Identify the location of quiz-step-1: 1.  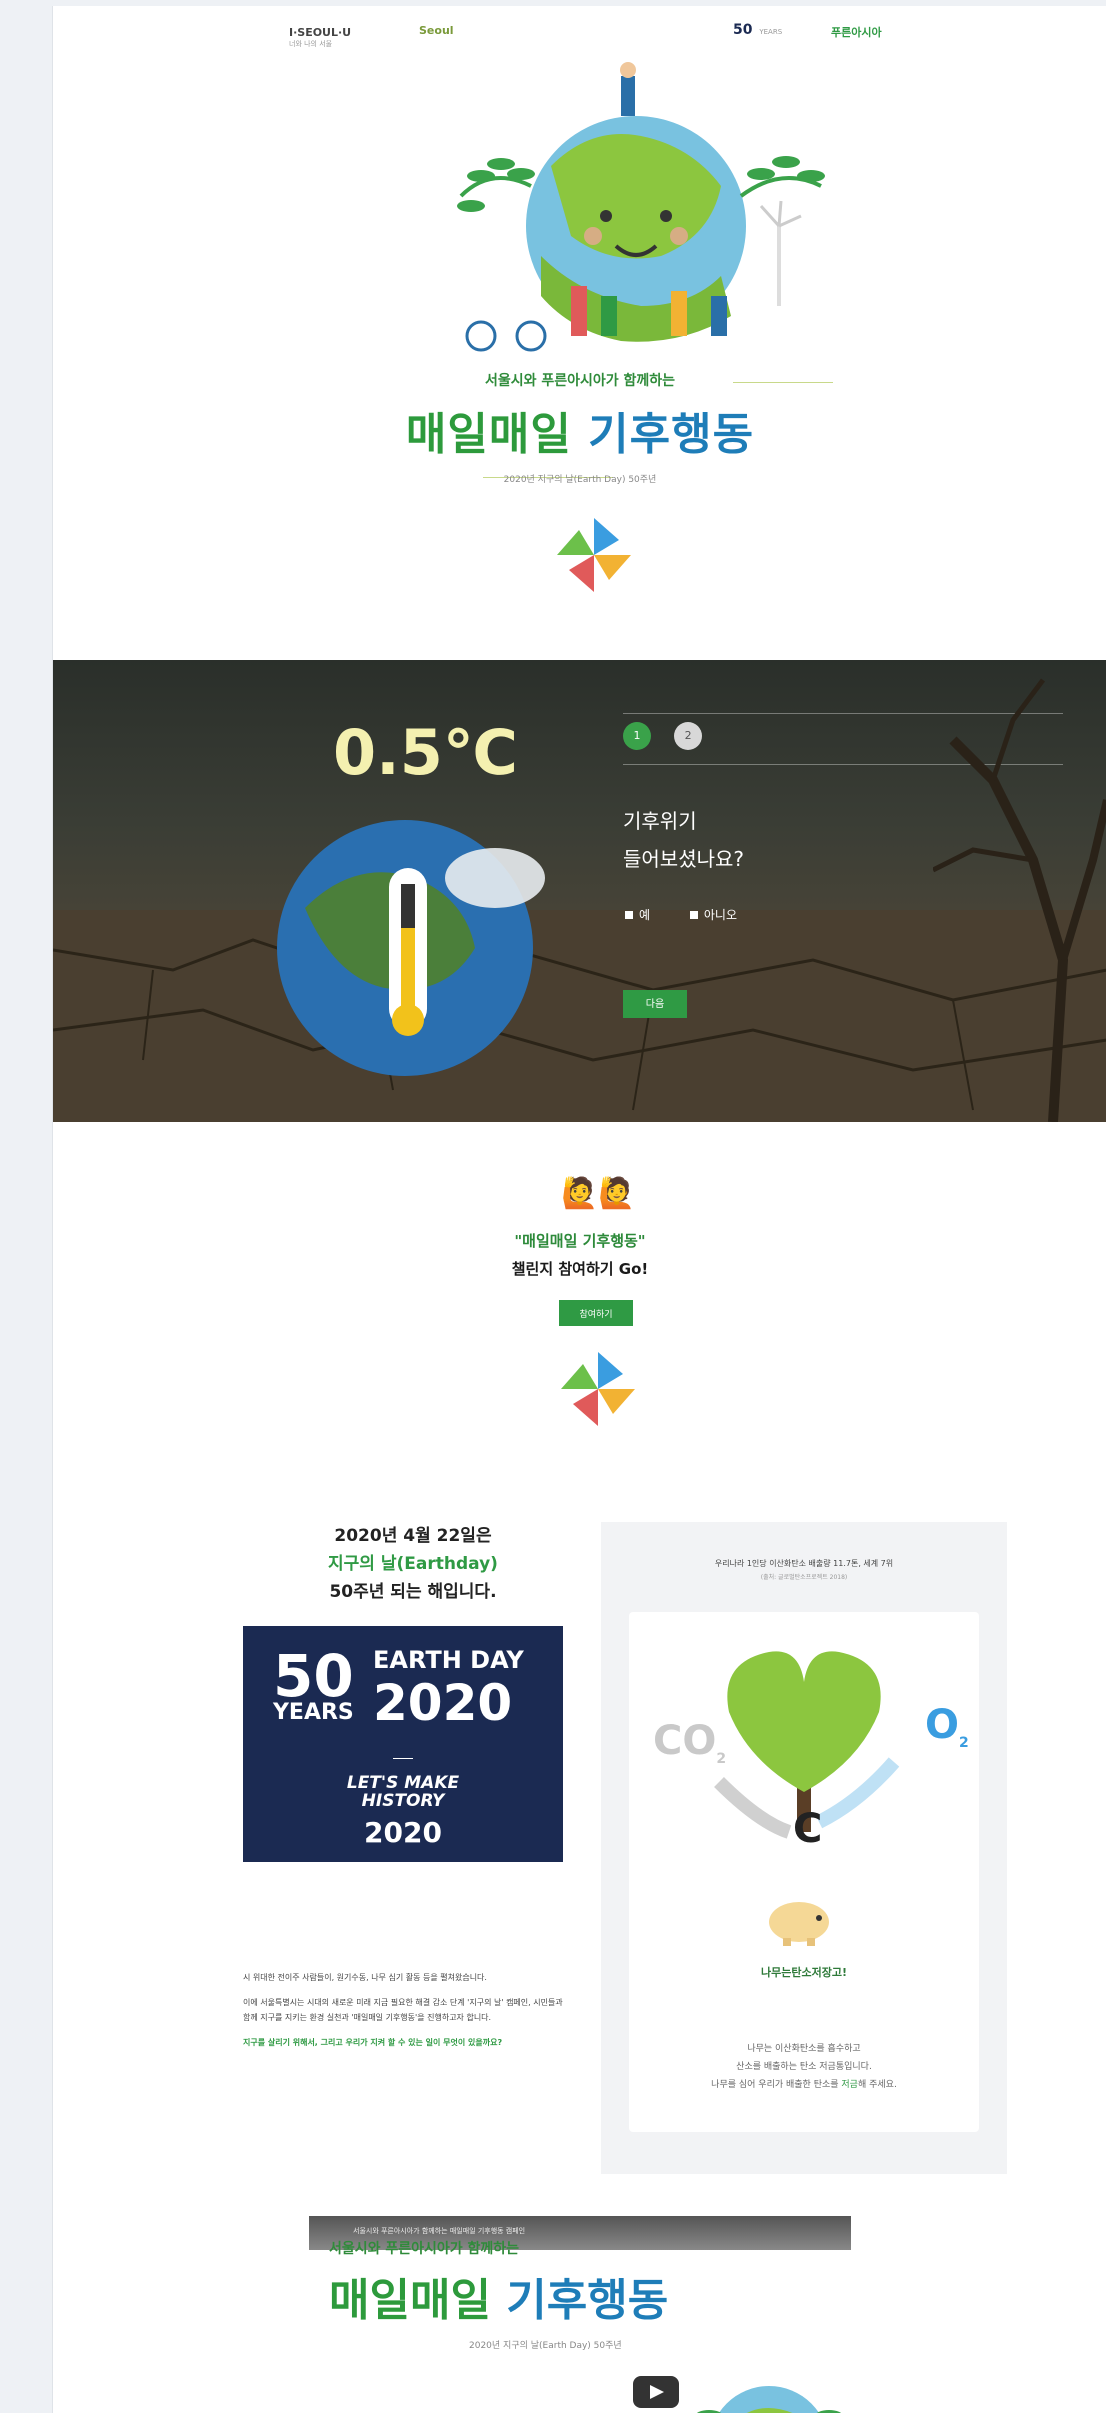
(637, 736).